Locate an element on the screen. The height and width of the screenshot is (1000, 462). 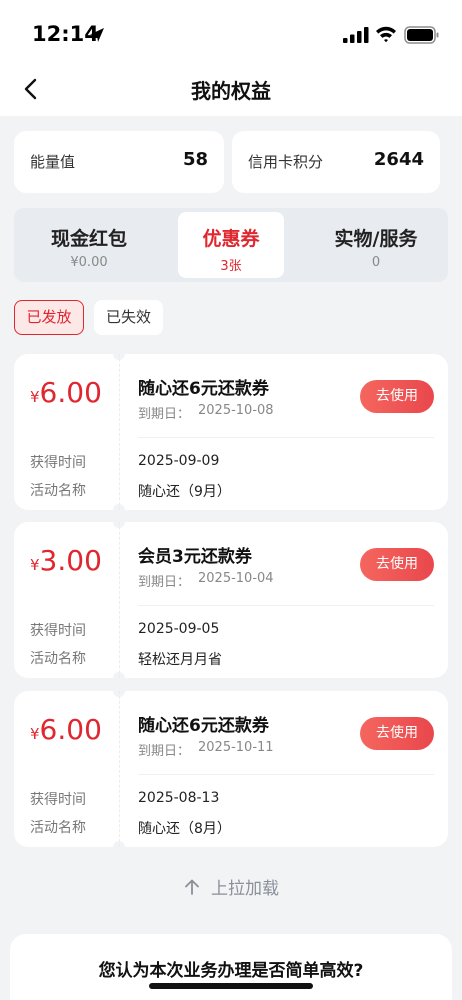
campaign-name: 随心还（8月） is located at coordinates (184, 829).